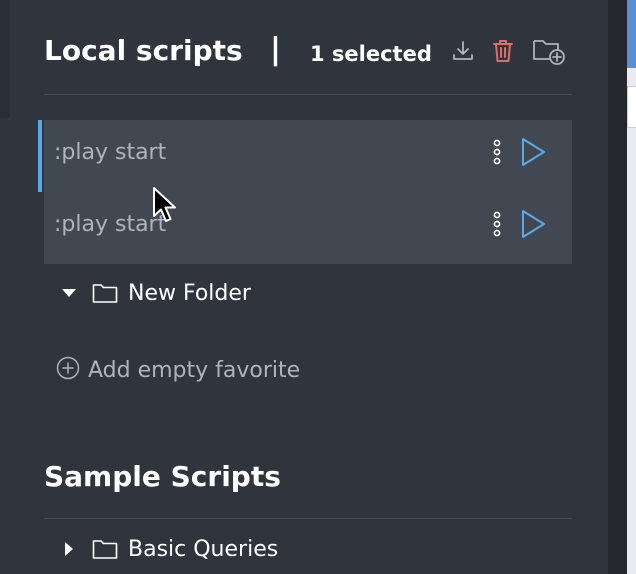 The image size is (636, 574). Describe the element at coordinates (143, 50) in the screenshot. I see `local-scripts-title: Local scripts` at that location.